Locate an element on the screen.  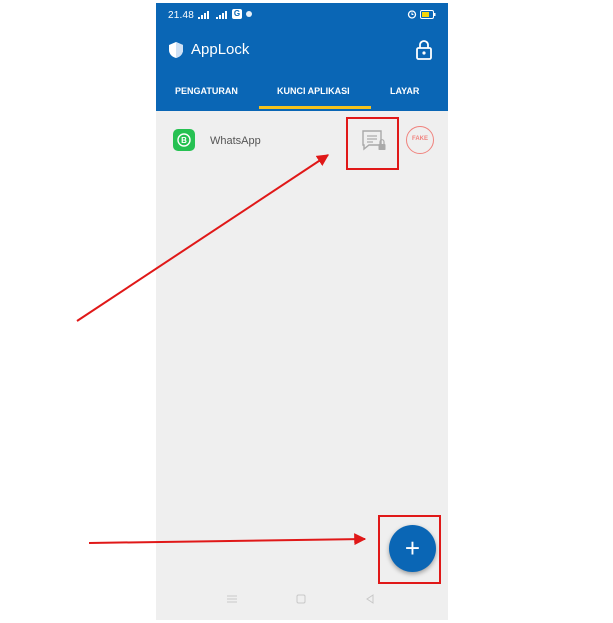
list-item: B WhatsApp FAKE is located at coordinates (302, 138).